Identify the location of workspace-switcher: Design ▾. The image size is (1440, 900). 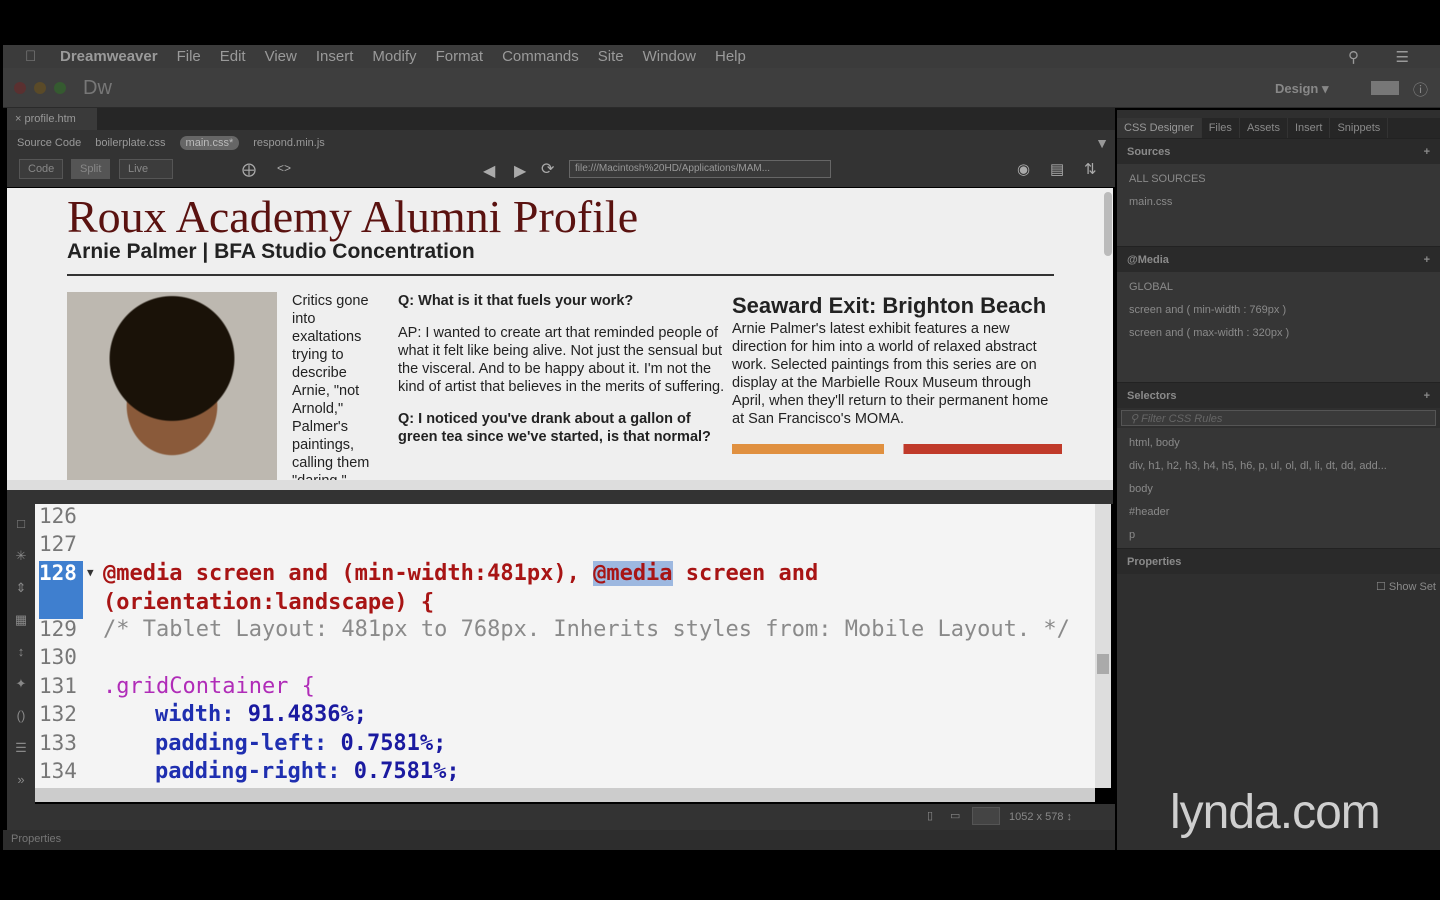
(1301, 89).